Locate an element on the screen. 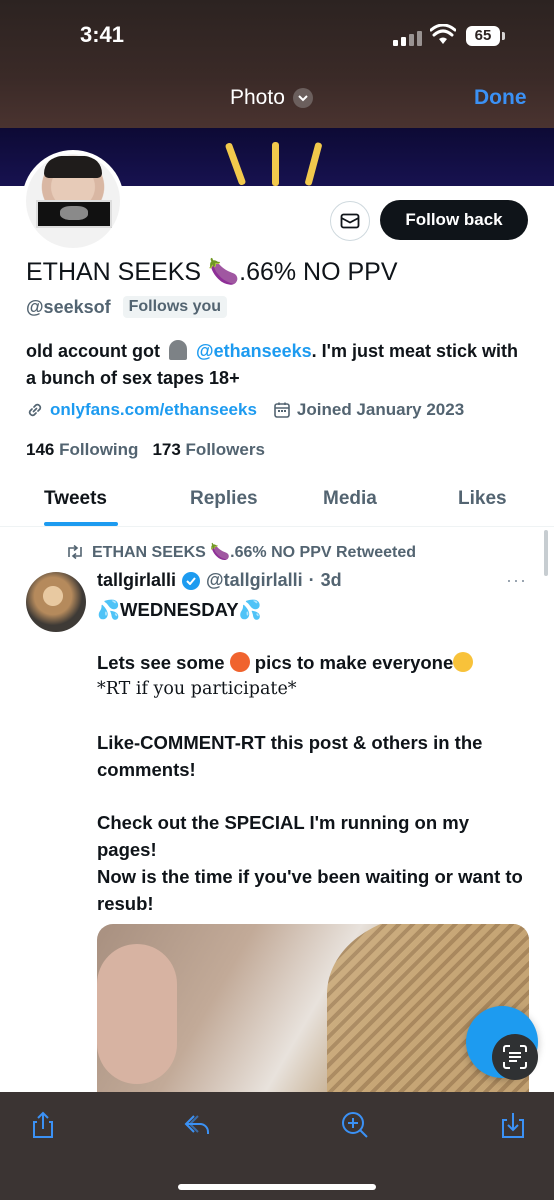 The height and width of the screenshot is (1200, 554). user-handle: @seeksof is located at coordinates (68, 306).